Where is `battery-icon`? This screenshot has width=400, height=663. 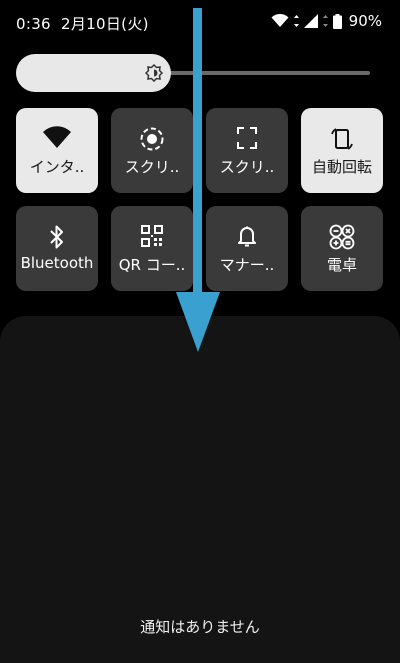
battery-icon is located at coordinates (337, 21).